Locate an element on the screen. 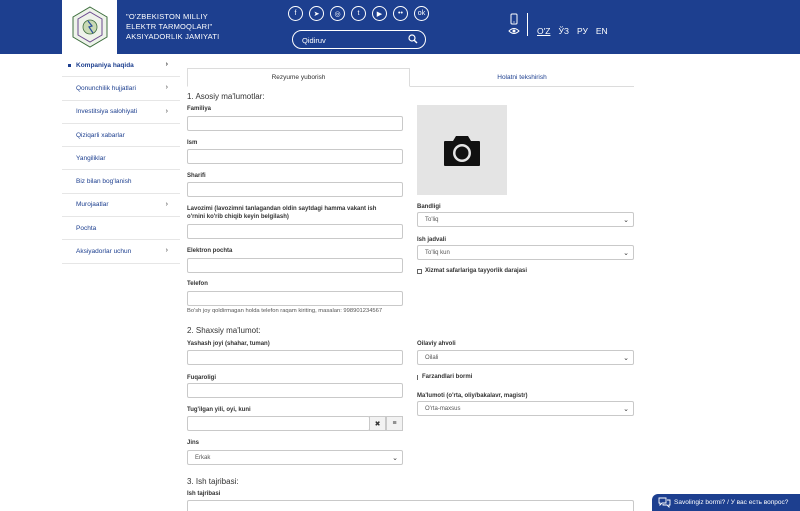  bandligi-select: To'liq ⌄ is located at coordinates (525, 219).